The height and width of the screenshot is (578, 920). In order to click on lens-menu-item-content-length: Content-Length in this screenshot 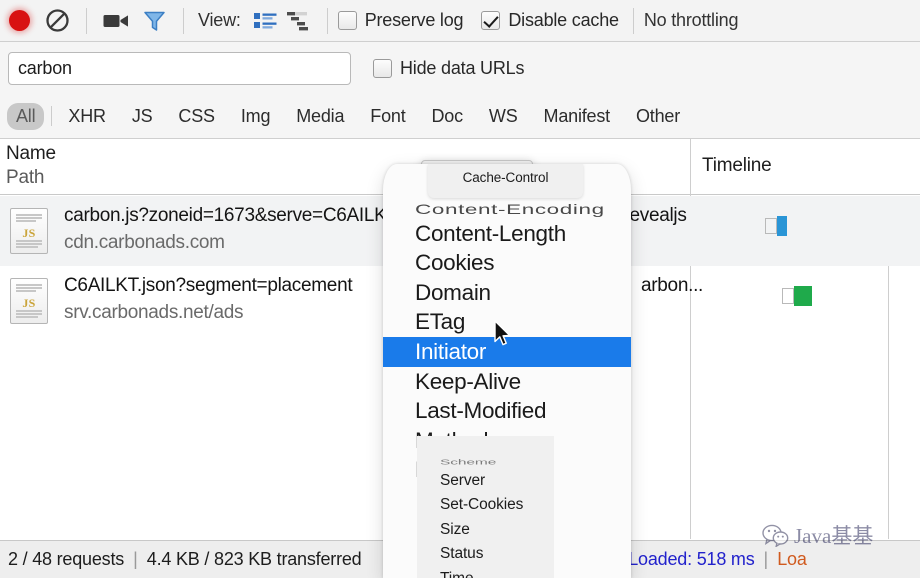, I will do `click(507, 234)`.